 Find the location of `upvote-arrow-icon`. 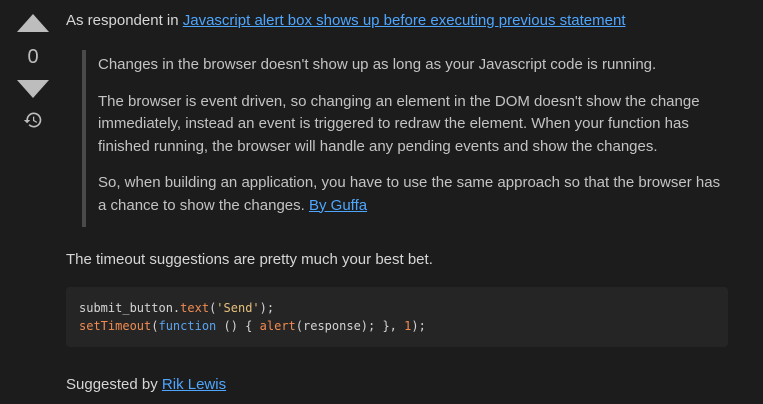

upvote-arrow-icon is located at coordinates (33, 23).